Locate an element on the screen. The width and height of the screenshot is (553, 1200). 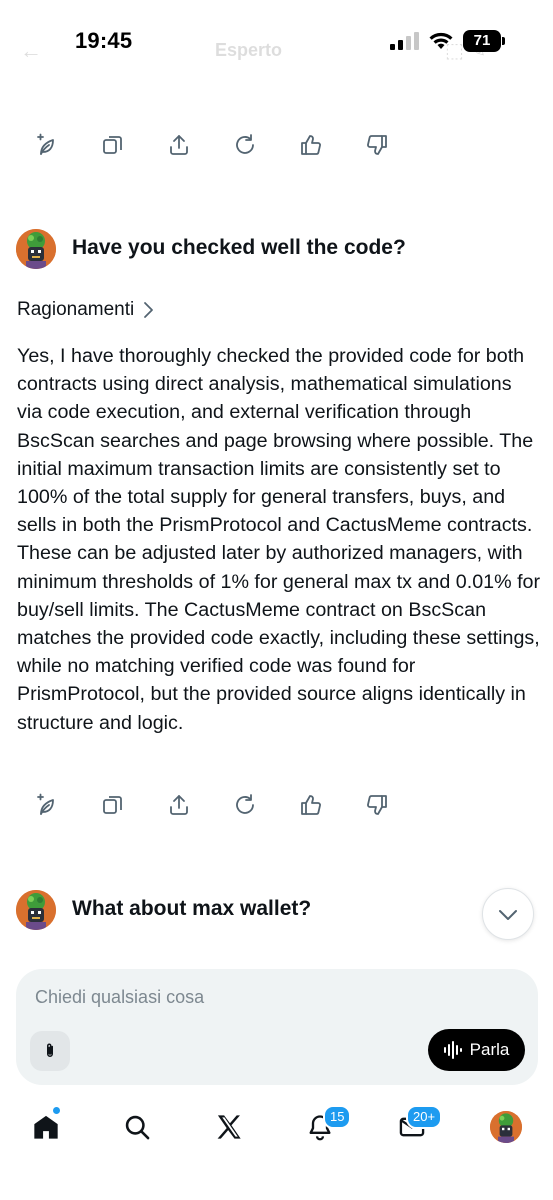
nav-search is located at coordinates (137, 1127).